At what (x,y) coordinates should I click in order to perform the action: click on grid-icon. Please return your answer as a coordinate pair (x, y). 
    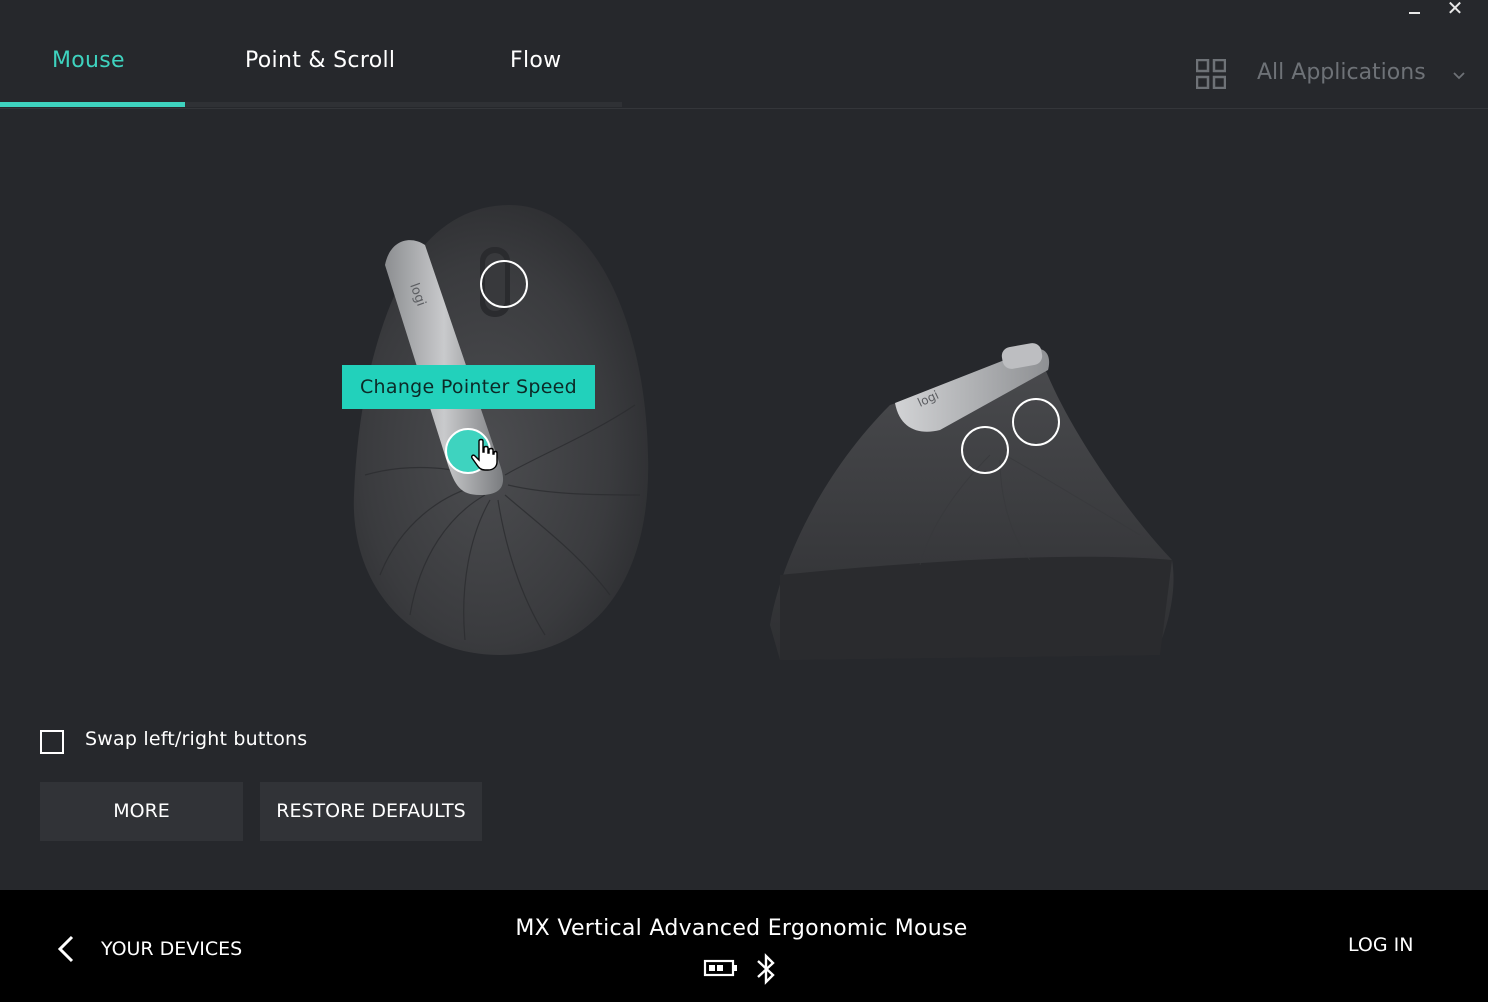
    Looking at the image, I should click on (1211, 74).